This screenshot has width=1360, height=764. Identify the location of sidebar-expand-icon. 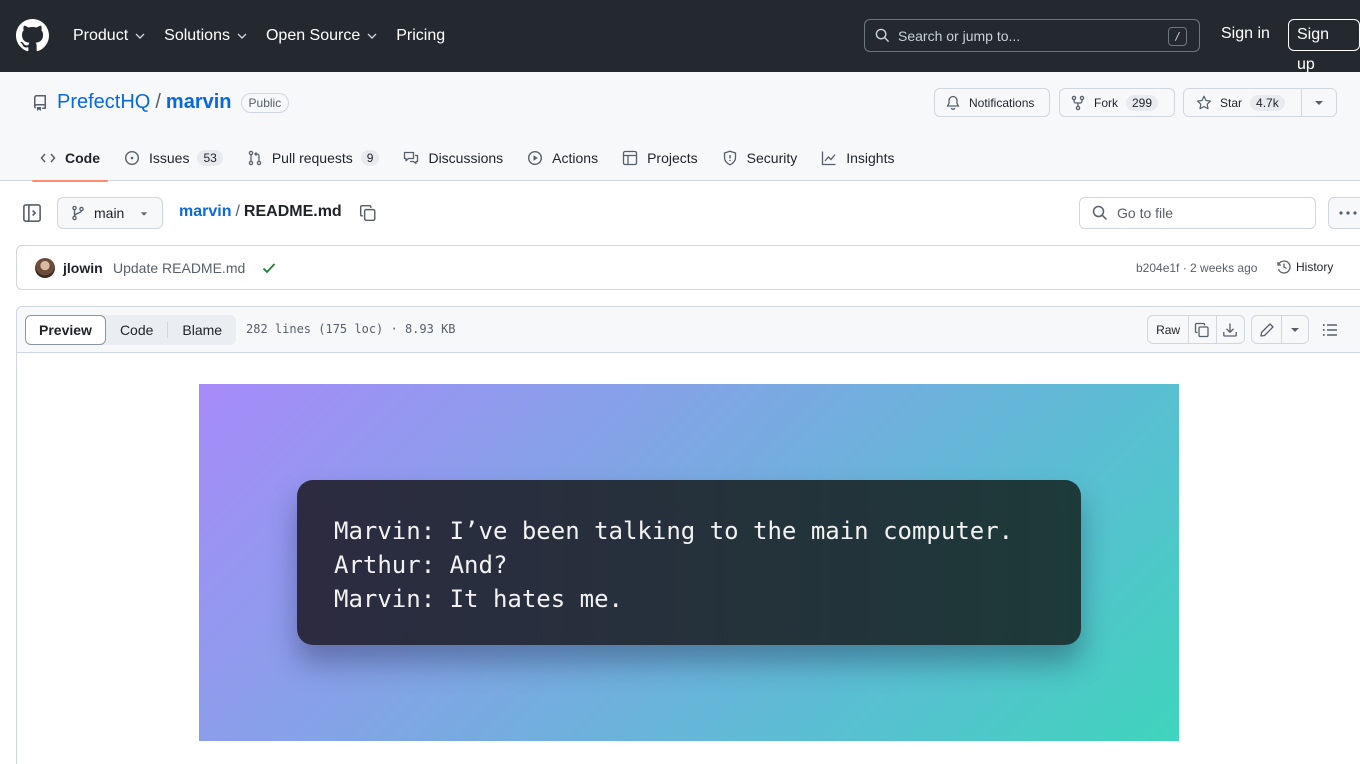
(32, 213).